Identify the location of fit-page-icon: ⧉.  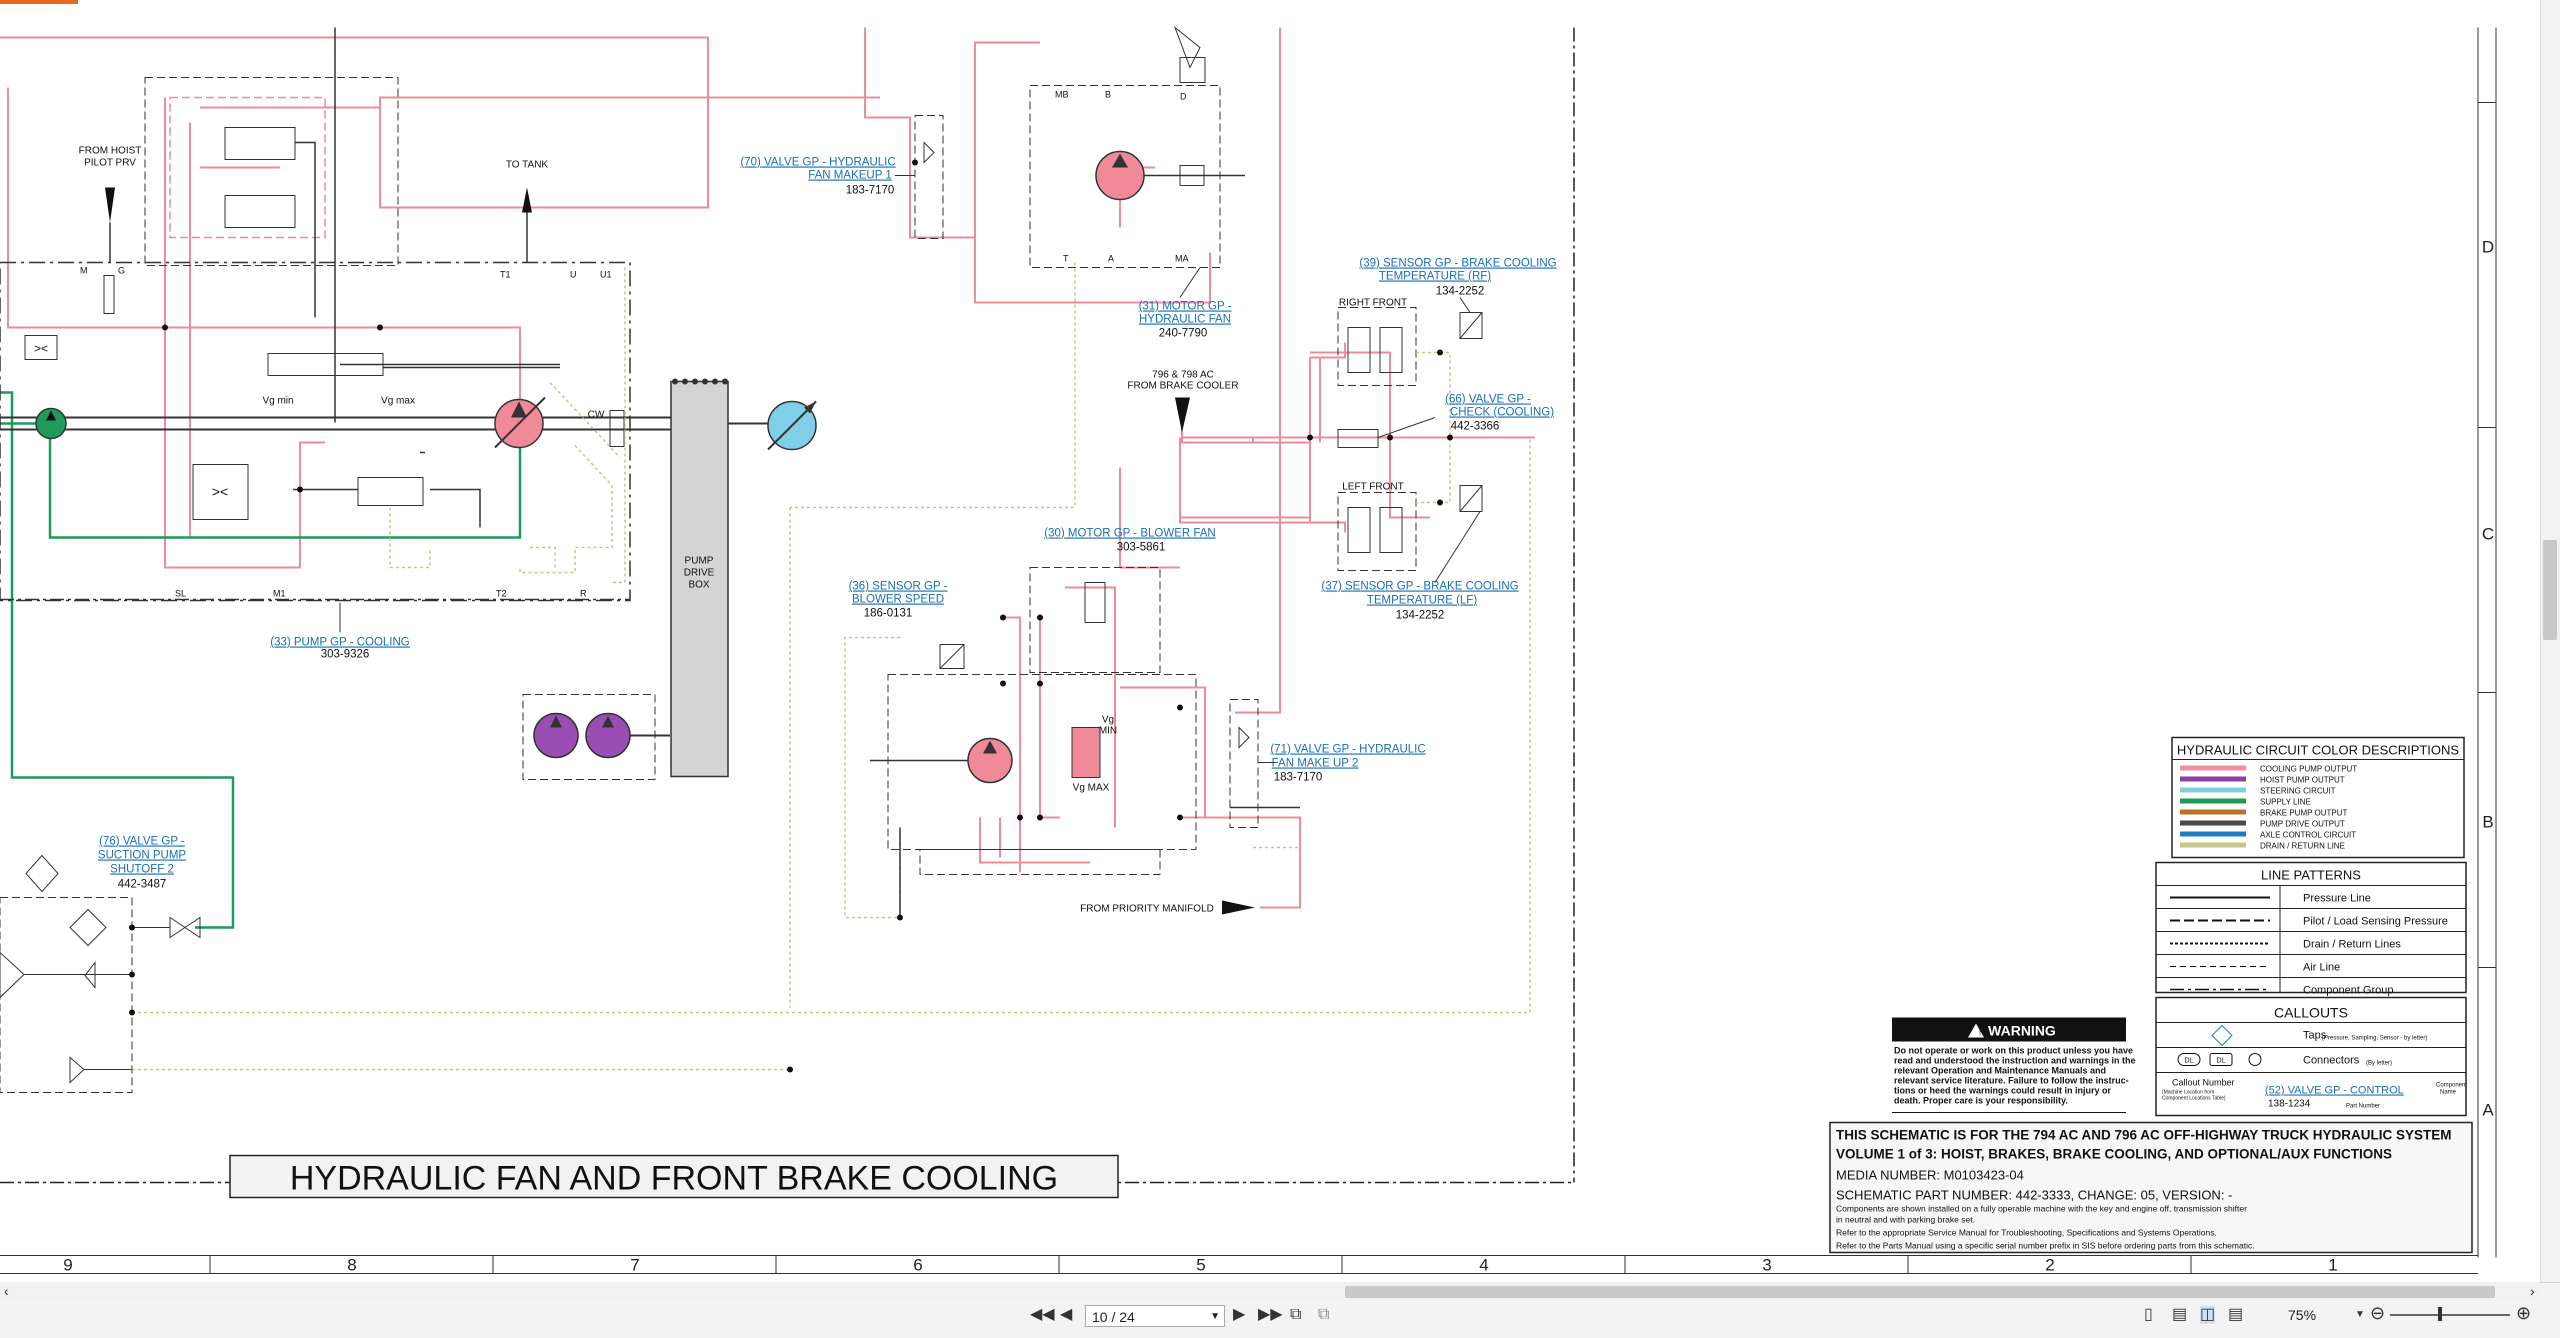
(1295, 1315).